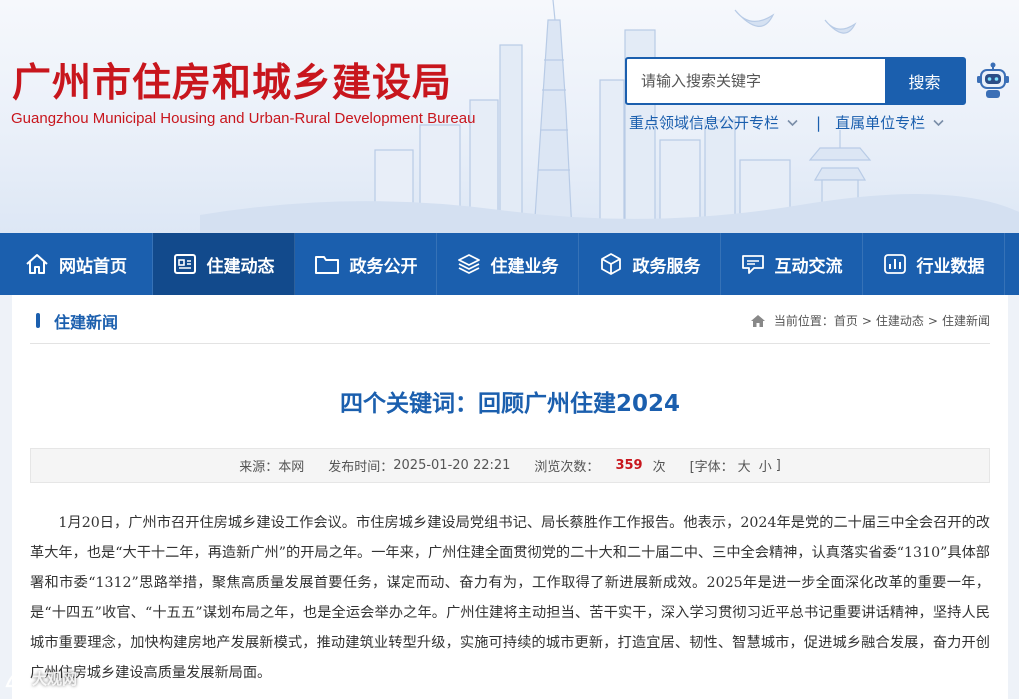  Describe the element at coordinates (966, 320) in the screenshot. I see `breadcrumb-current: 住建新闻` at that location.